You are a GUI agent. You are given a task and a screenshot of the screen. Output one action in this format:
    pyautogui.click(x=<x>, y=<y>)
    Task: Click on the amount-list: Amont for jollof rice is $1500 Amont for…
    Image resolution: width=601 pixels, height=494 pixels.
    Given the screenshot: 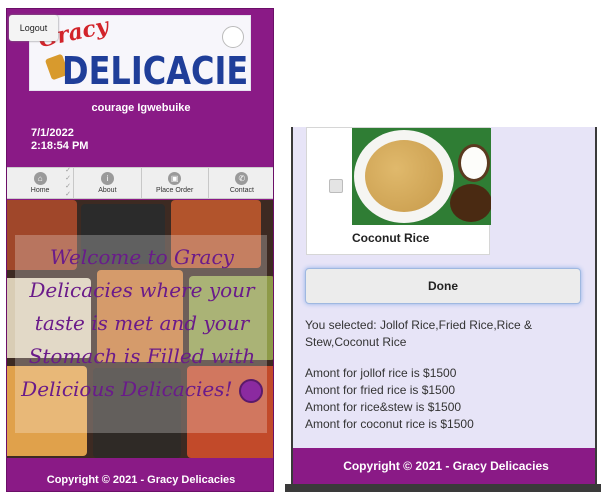 What is the action you would take?
    pyautogui.click(x=445, y=399)
    